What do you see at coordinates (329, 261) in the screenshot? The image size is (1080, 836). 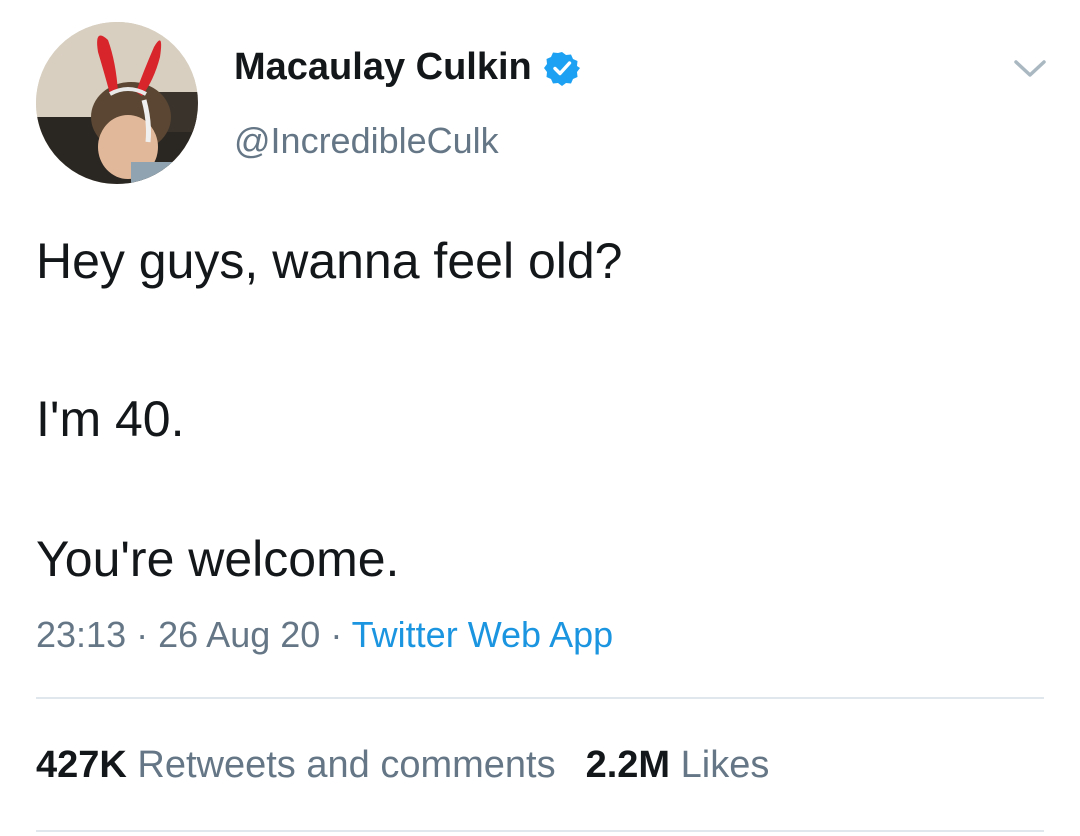 I see `tweet-text-line-1: Hey guys, wanna feel old?` at bounding box center [329, 261].